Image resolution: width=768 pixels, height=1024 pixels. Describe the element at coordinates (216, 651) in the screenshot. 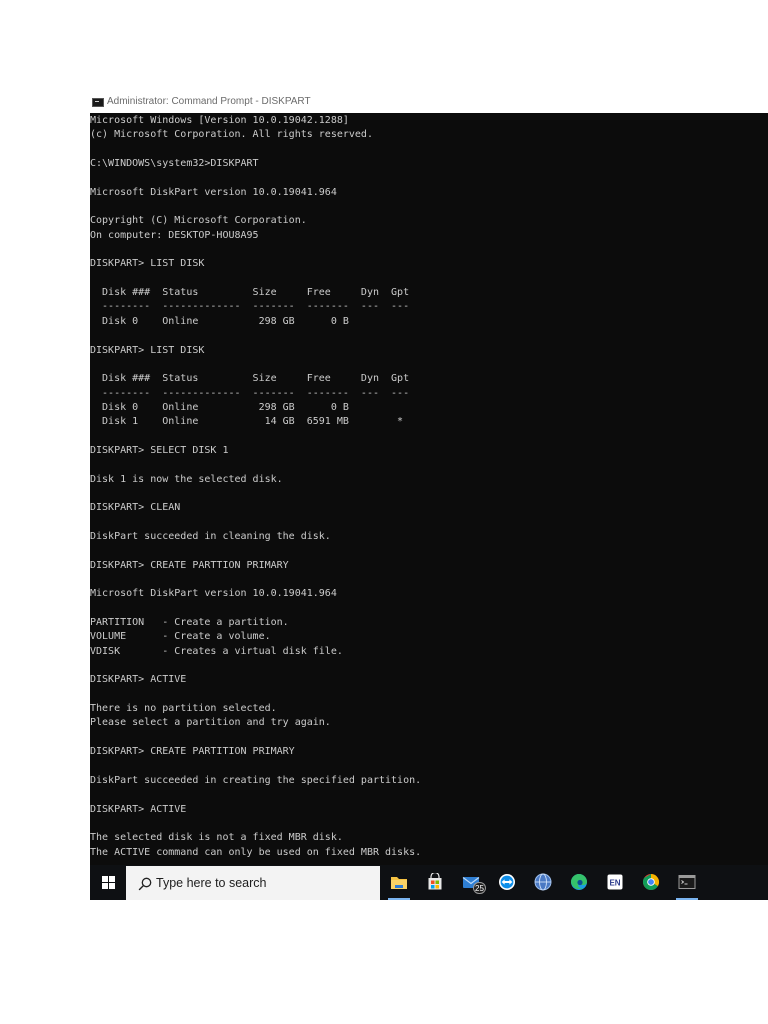

I see `console-line: VDISK - Creates a virtual disk file.` at that location.